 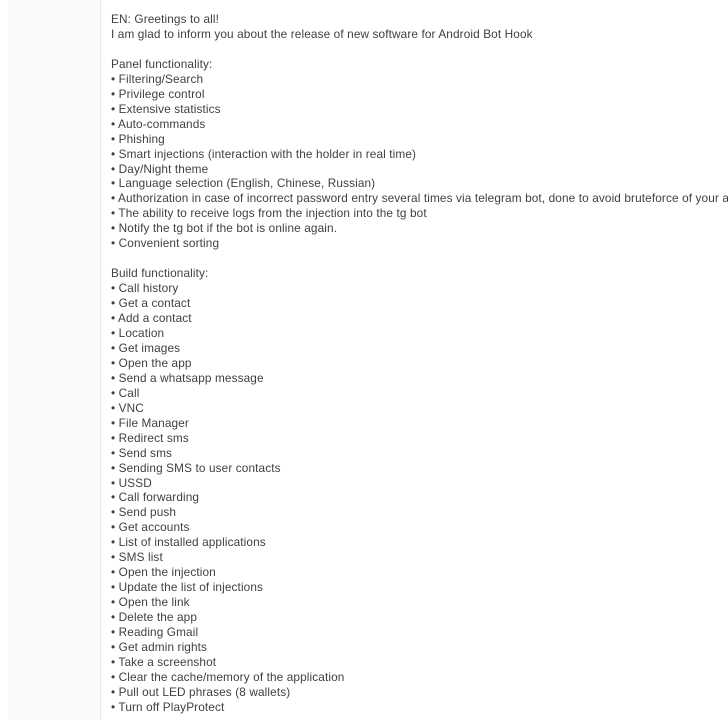 What do you see at coordinates (187, 377) in the screenshot?
I see `post-bullet-item: • Send a whatsapp message` at bounding box center [187, 377].